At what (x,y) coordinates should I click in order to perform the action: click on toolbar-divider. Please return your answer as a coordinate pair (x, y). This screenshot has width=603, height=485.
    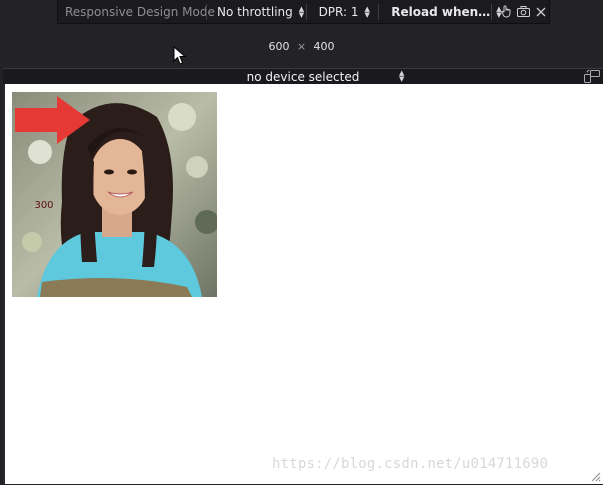
    Looking at the image, I should click on (492, 11).